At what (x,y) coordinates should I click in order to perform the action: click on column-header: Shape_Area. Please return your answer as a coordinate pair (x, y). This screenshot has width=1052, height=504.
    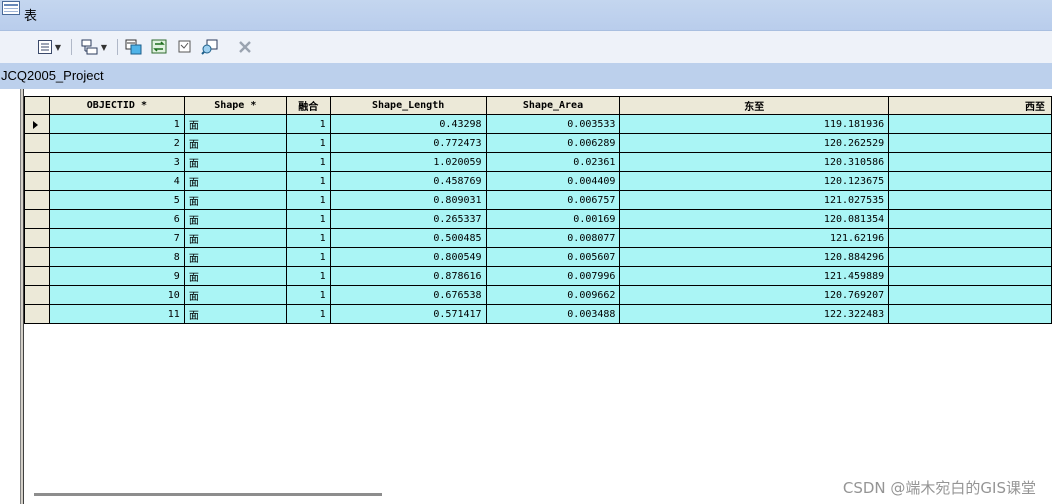
    Looking at the image, I should click on (553, 105).